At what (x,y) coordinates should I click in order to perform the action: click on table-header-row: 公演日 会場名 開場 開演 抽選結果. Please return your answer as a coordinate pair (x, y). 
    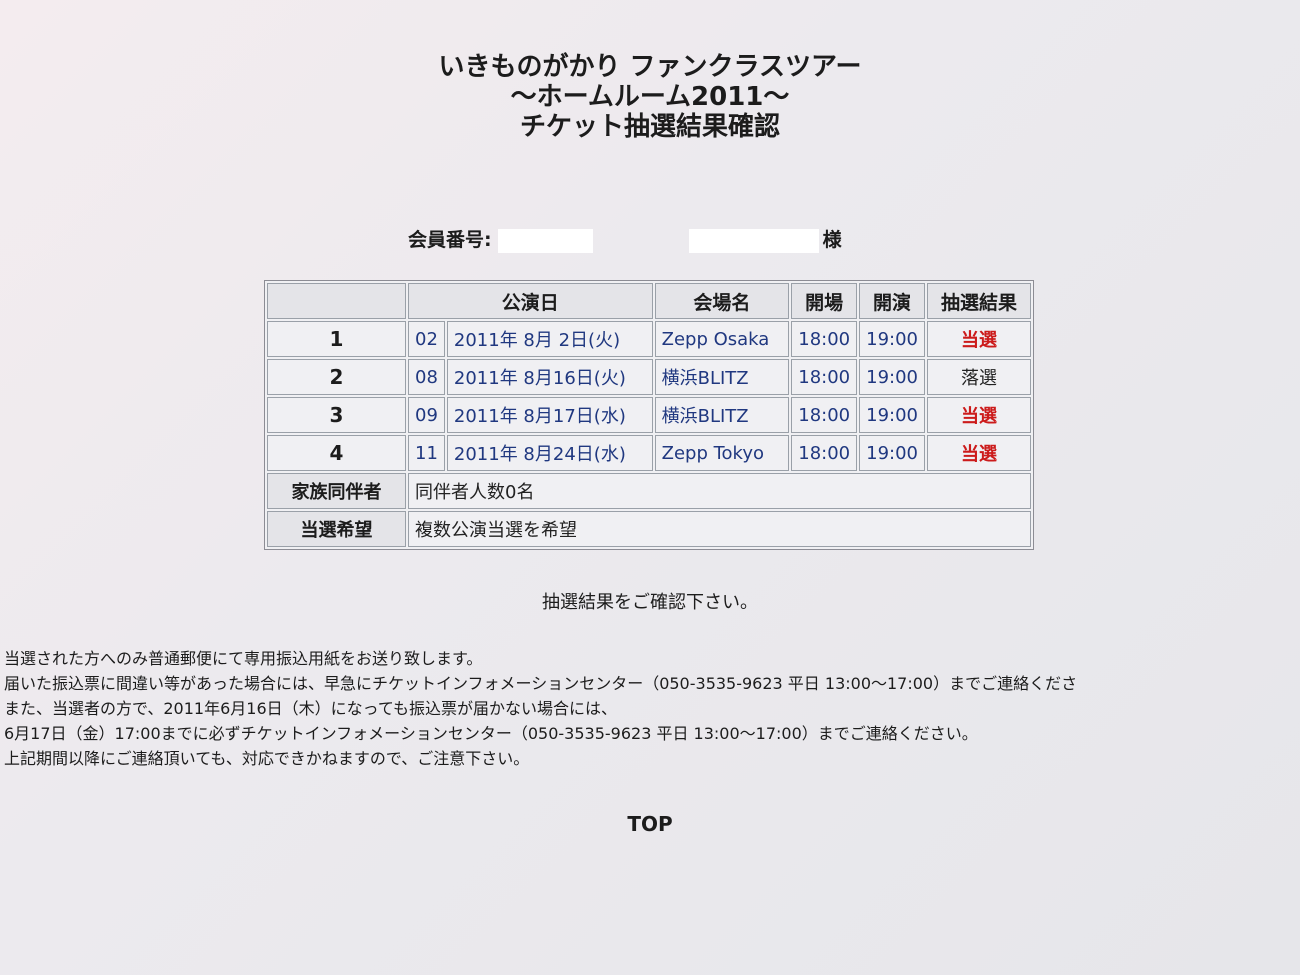
    Looking at the image, I should click on (649, 301).